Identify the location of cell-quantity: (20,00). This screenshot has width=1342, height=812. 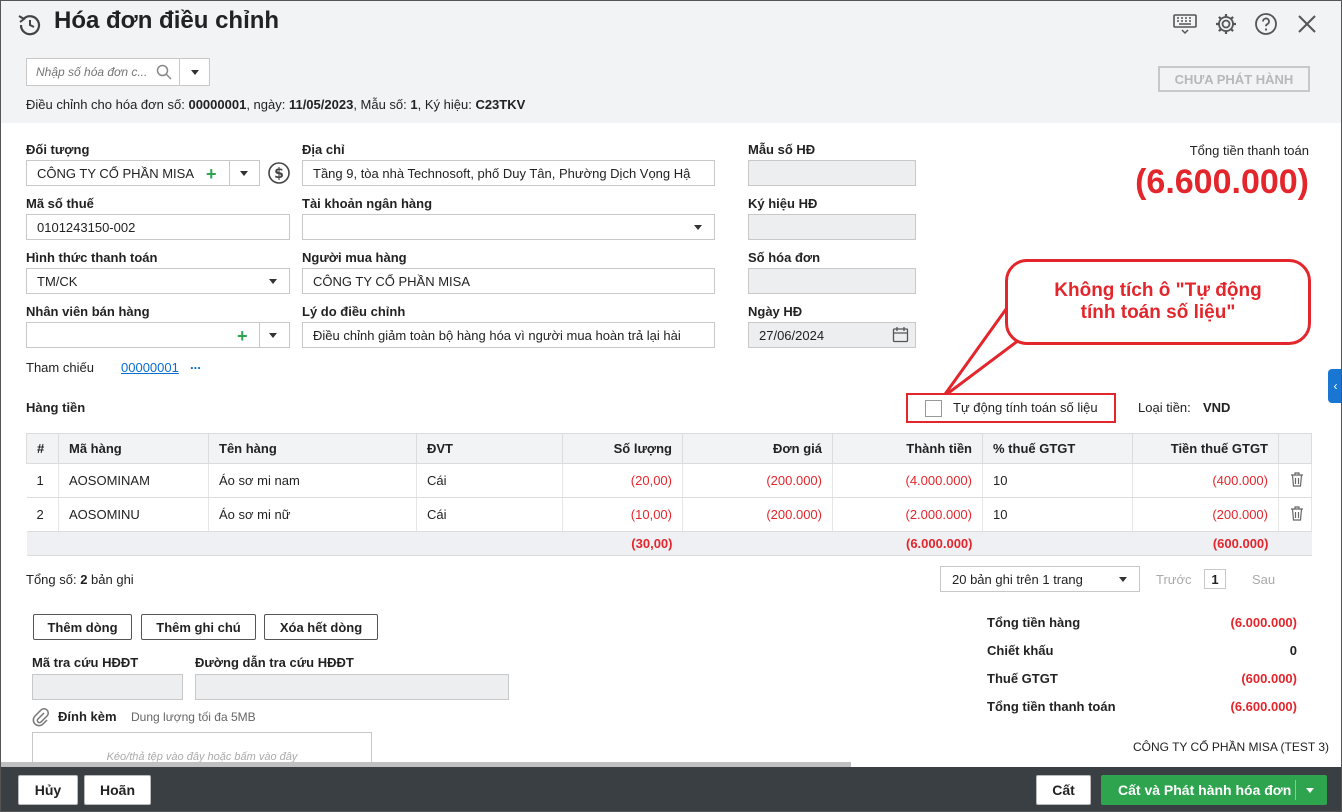
(622, 480).